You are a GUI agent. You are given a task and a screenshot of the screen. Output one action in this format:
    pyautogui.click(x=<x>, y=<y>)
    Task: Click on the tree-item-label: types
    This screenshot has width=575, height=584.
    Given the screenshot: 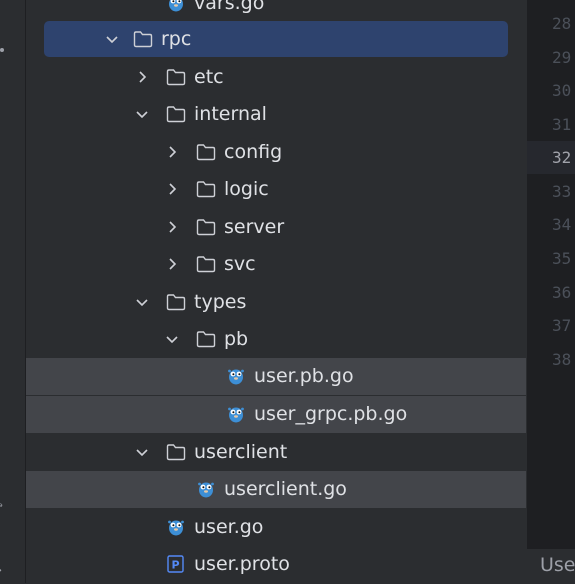 What is the action you would take?
    pyautogui.click(x=220, y=302)
    